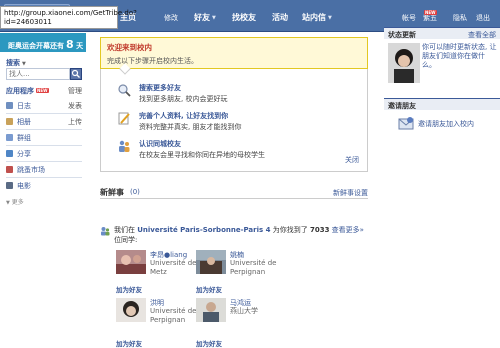 This screenshot has height=348, width=500. I want to click on search-icon, so click(75, 73).